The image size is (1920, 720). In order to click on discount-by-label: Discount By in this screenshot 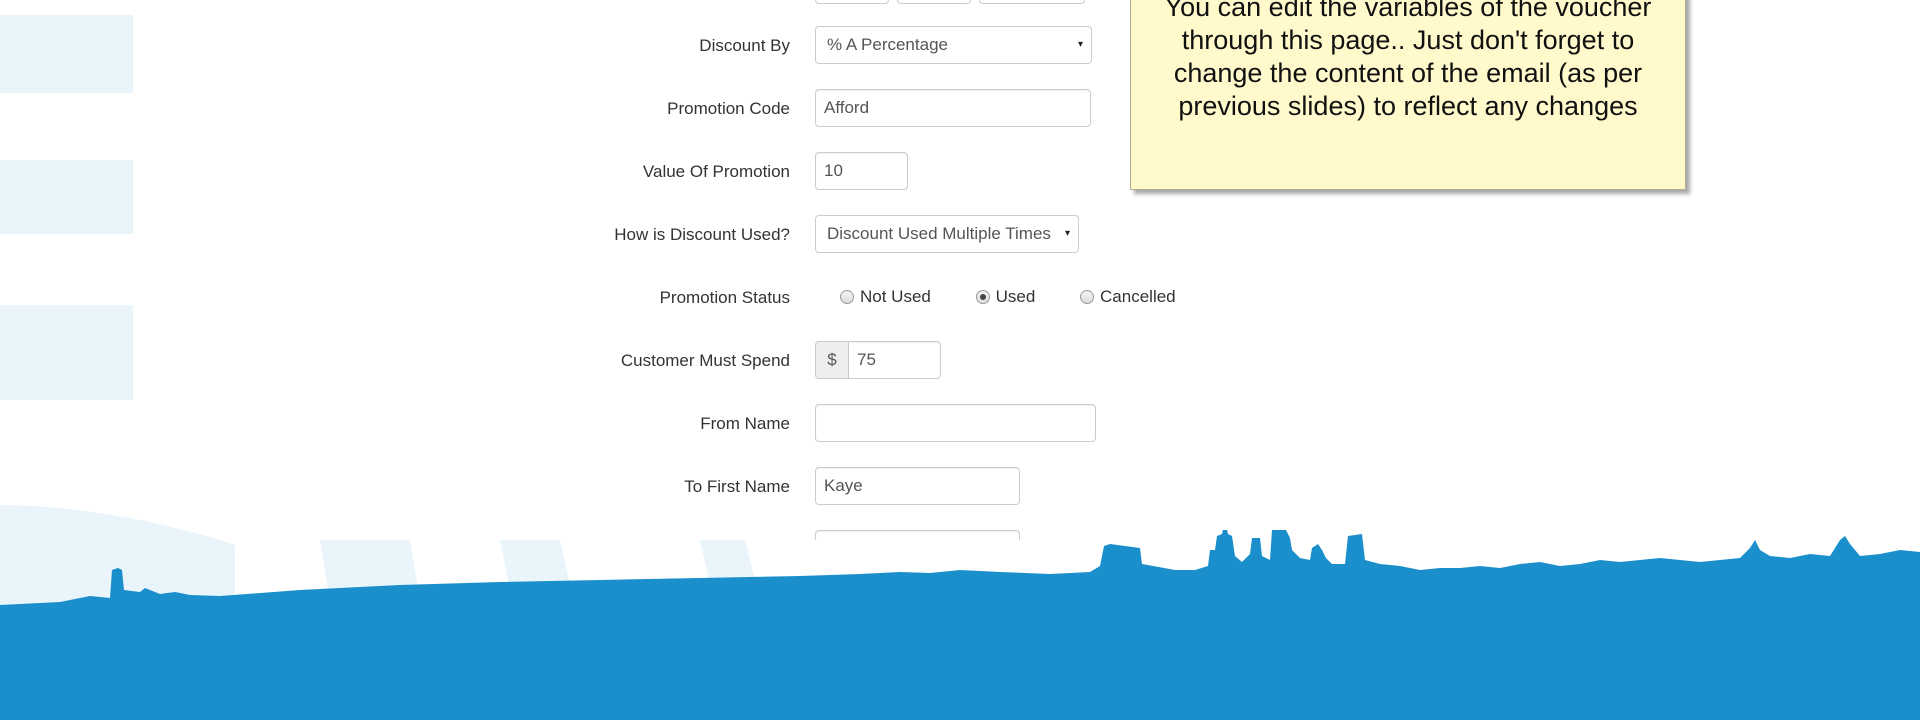, I will do `click(744, 45)`.